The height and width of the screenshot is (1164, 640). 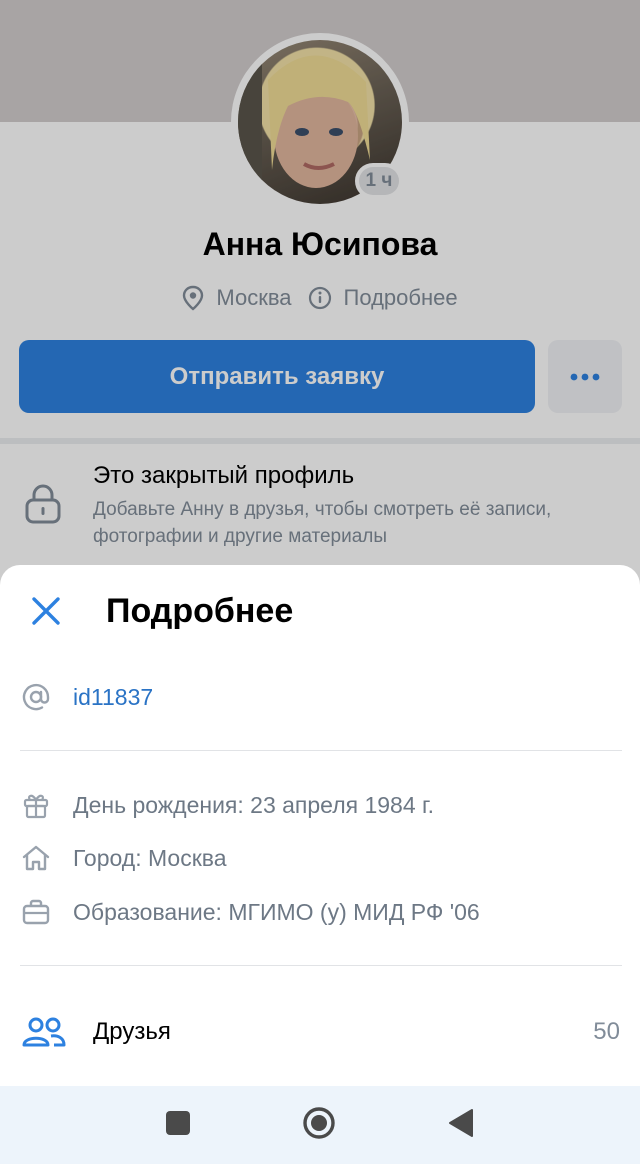 I want to click on back-triangle-icon, so click(x=461, y=1125).